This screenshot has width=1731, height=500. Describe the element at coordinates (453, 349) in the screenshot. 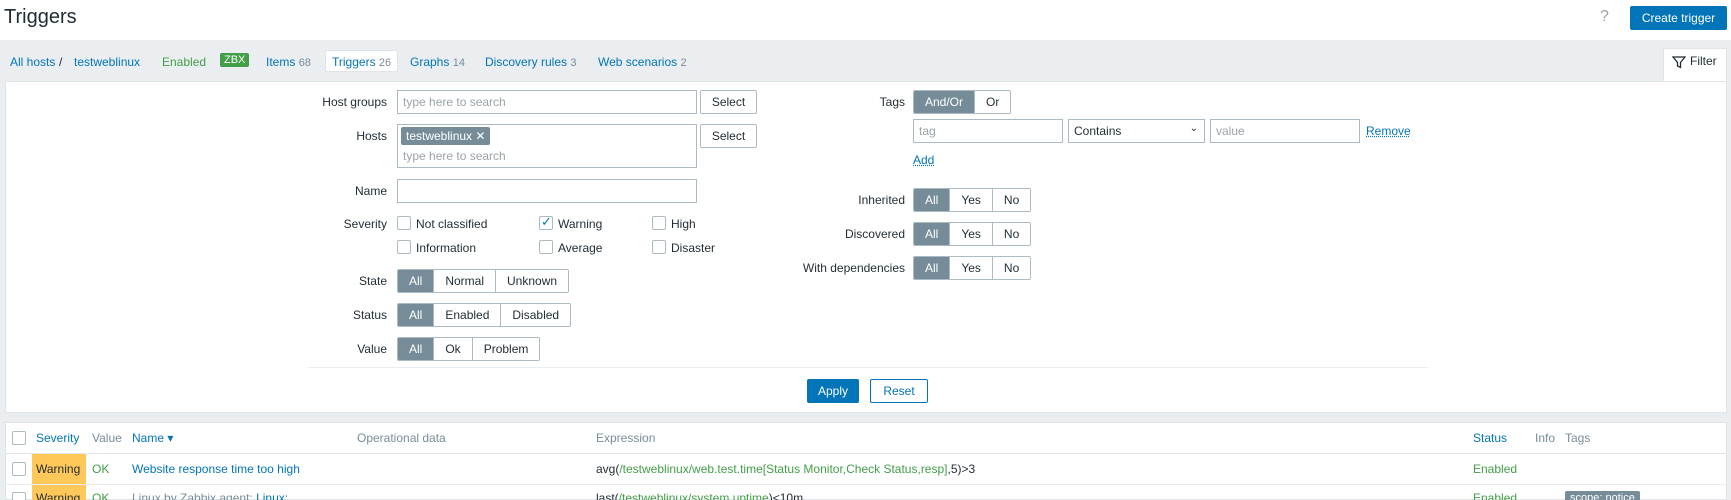

I see `value-ok: Ok` at that location.